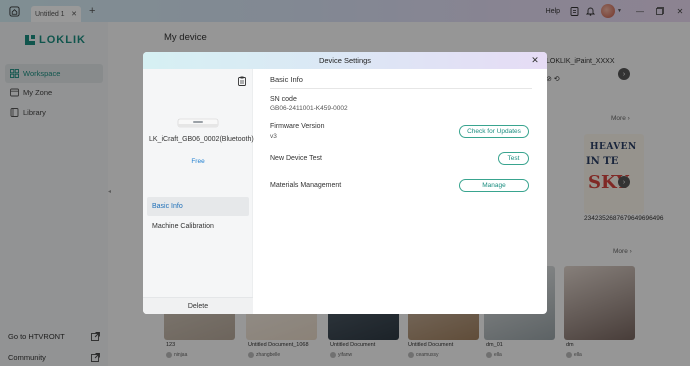 The image size is (690, 366). Describe the element at coordinates (401, 88) in the screenshot. I see `divider` at that location.